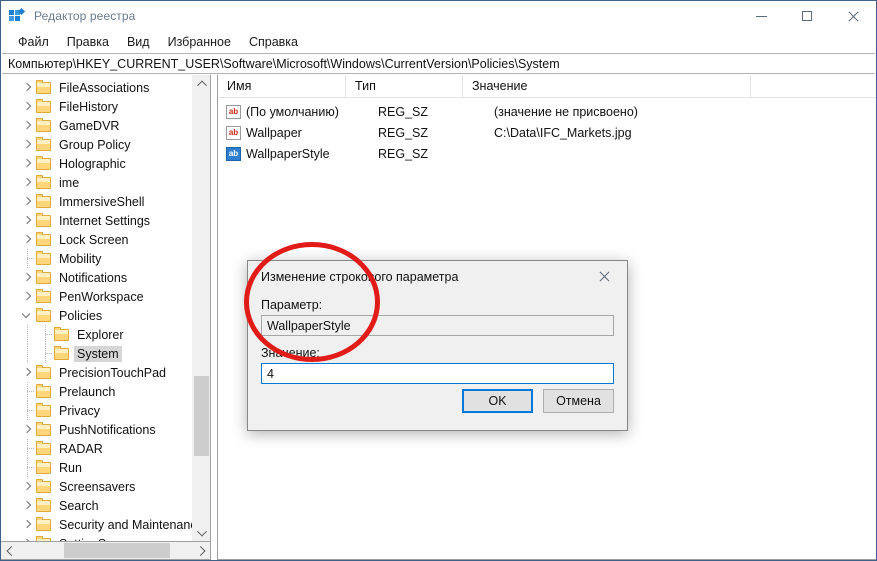 The image size is (877, 561). I want to click on registry-grid-icon, so click(17, 15).